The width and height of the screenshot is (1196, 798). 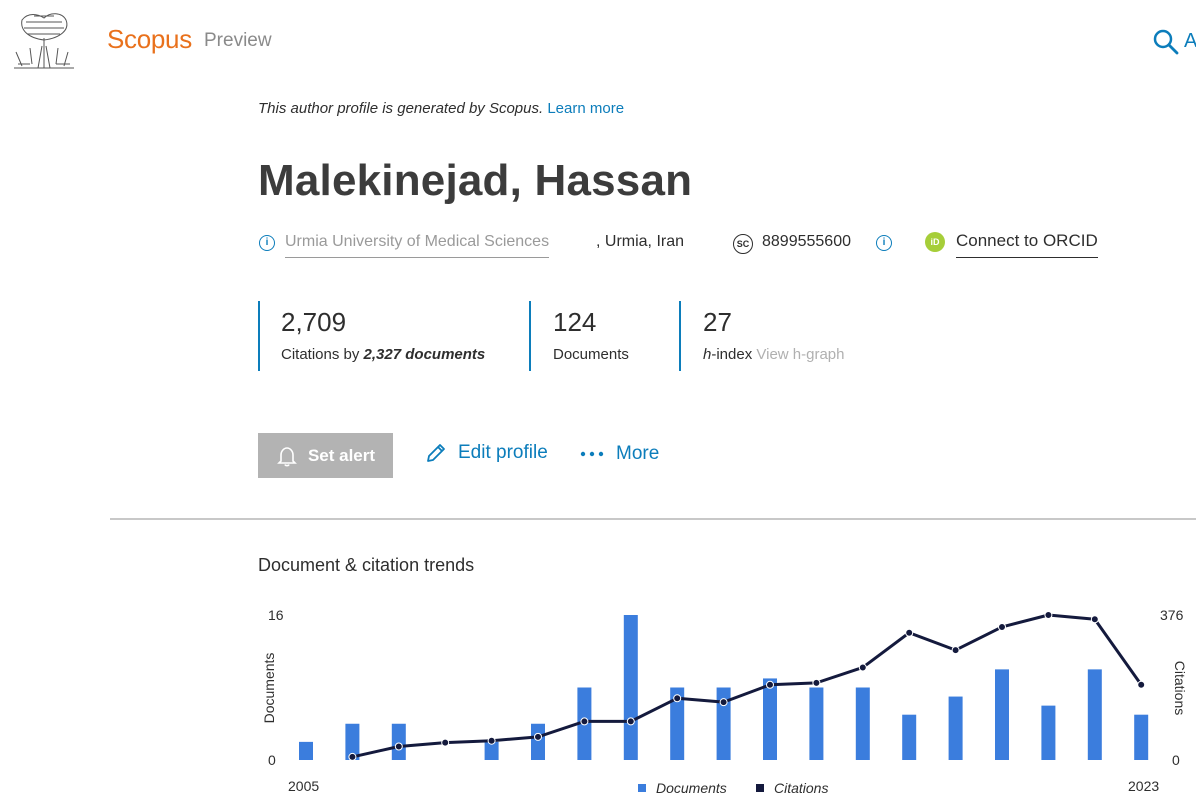 What do you see at coordinates (538, 736) in the screenshot?
I see `citations-point-2010` at bounding box center [538, 736].